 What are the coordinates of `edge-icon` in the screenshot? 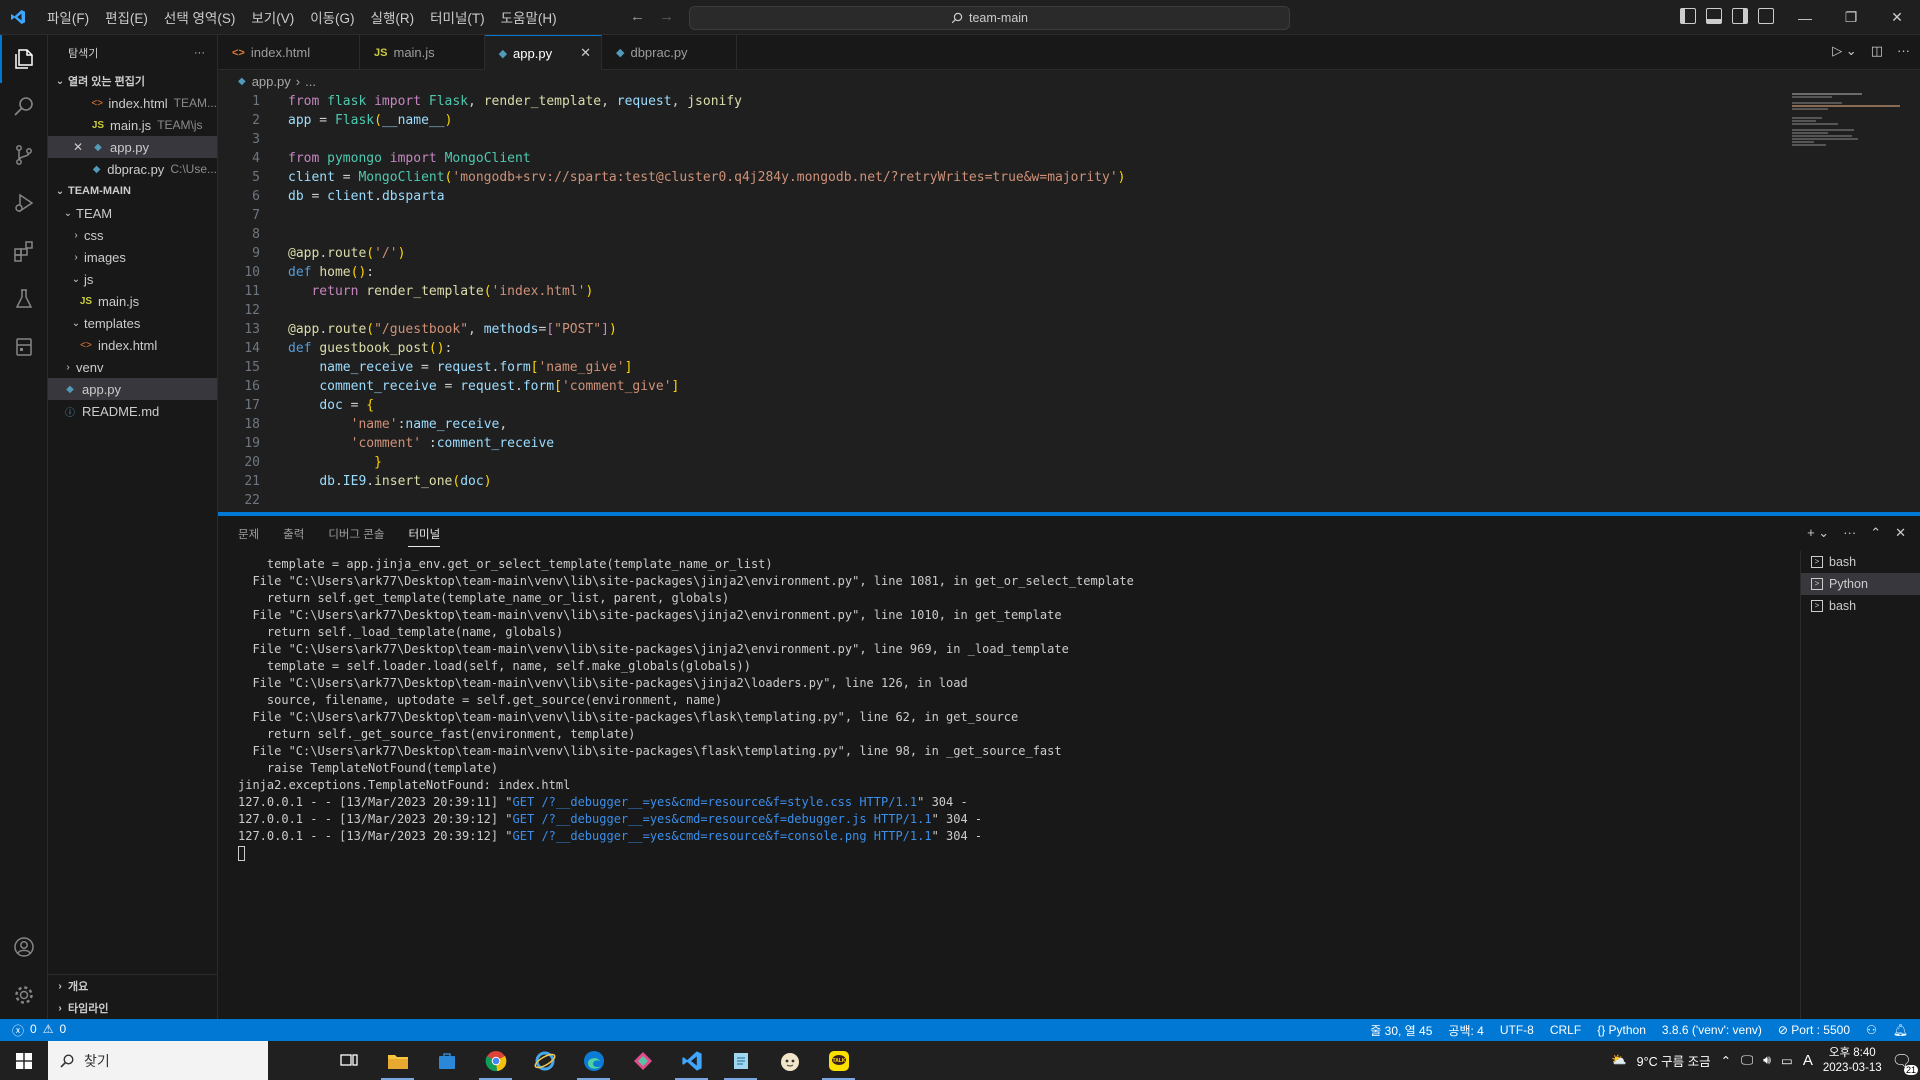 It's located at (593, 1060).